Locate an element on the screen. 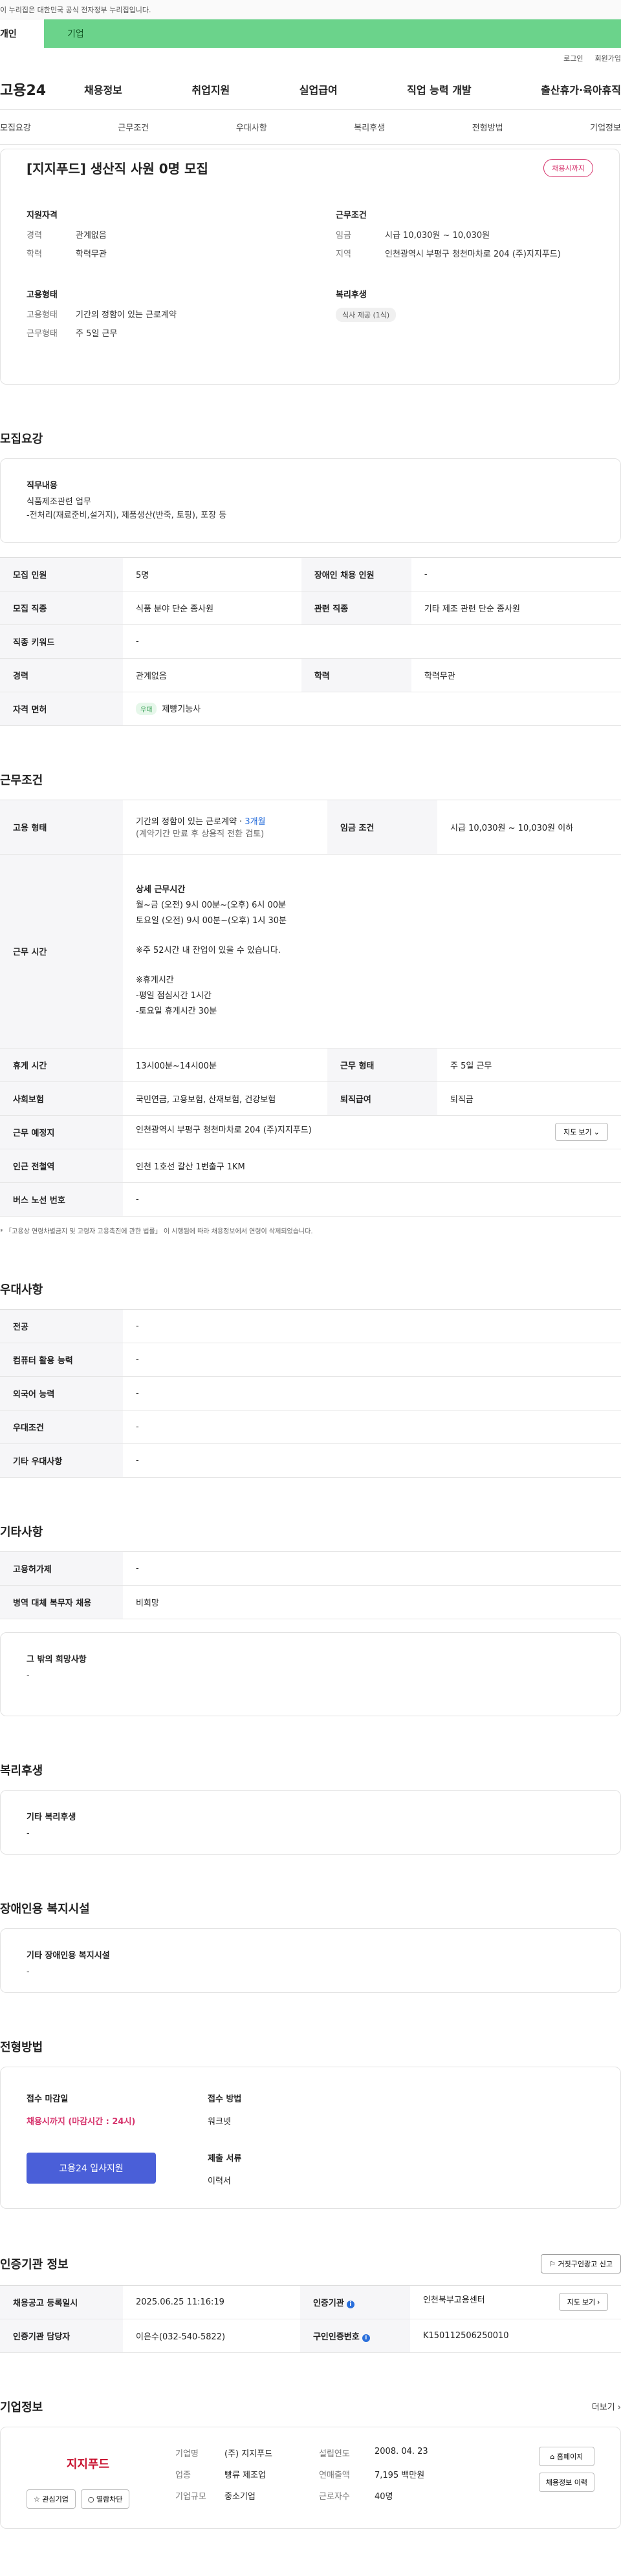 The height and width of the screenshot is (2576, 621). preferred-badge: 우대 is located at coordinates (146, 709).